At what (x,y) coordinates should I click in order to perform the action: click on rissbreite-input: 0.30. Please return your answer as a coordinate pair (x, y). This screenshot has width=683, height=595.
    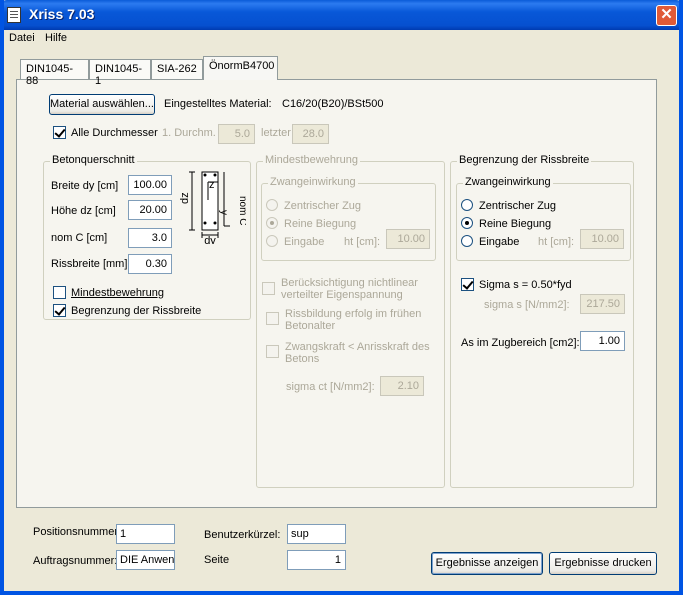
    Looking at the image, I should click on (150, 264).